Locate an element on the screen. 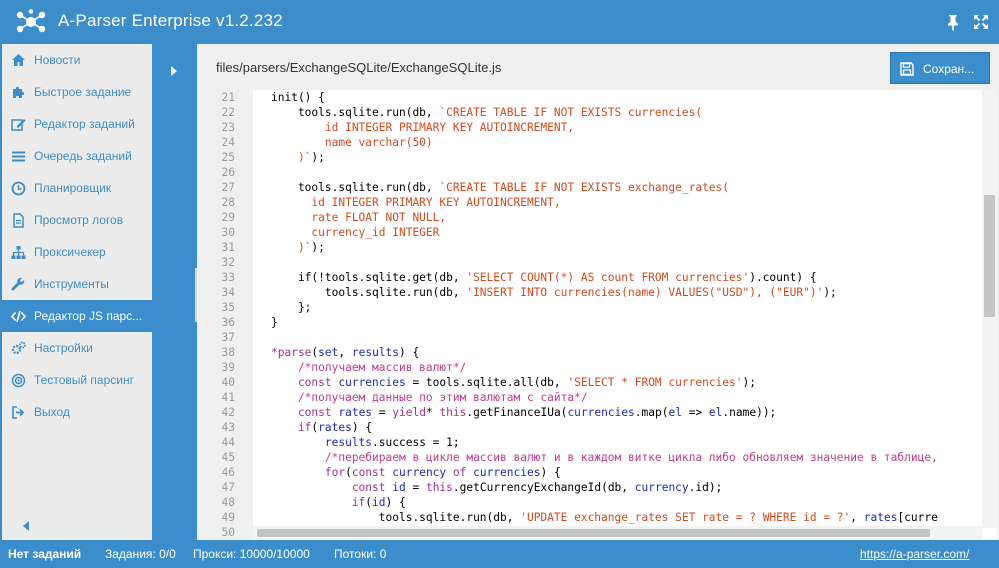 Image resolution: width=999 pixels, height=568 pixels. sidebar-item-label: Выход is located at coordinates (52, 412).